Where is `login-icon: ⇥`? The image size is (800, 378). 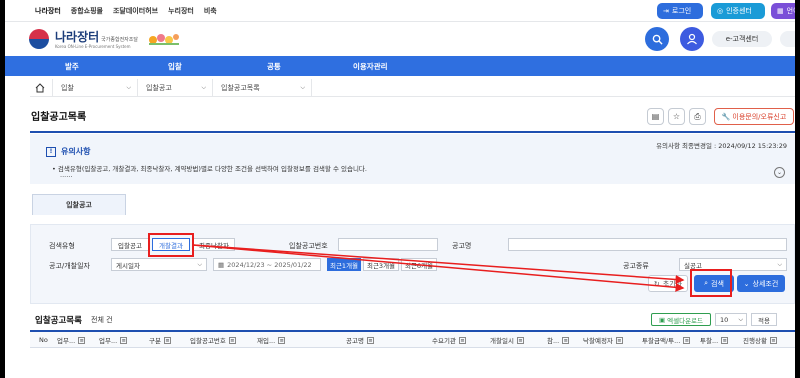 login-icon: ⇥ is located at coordinates (666, 11).